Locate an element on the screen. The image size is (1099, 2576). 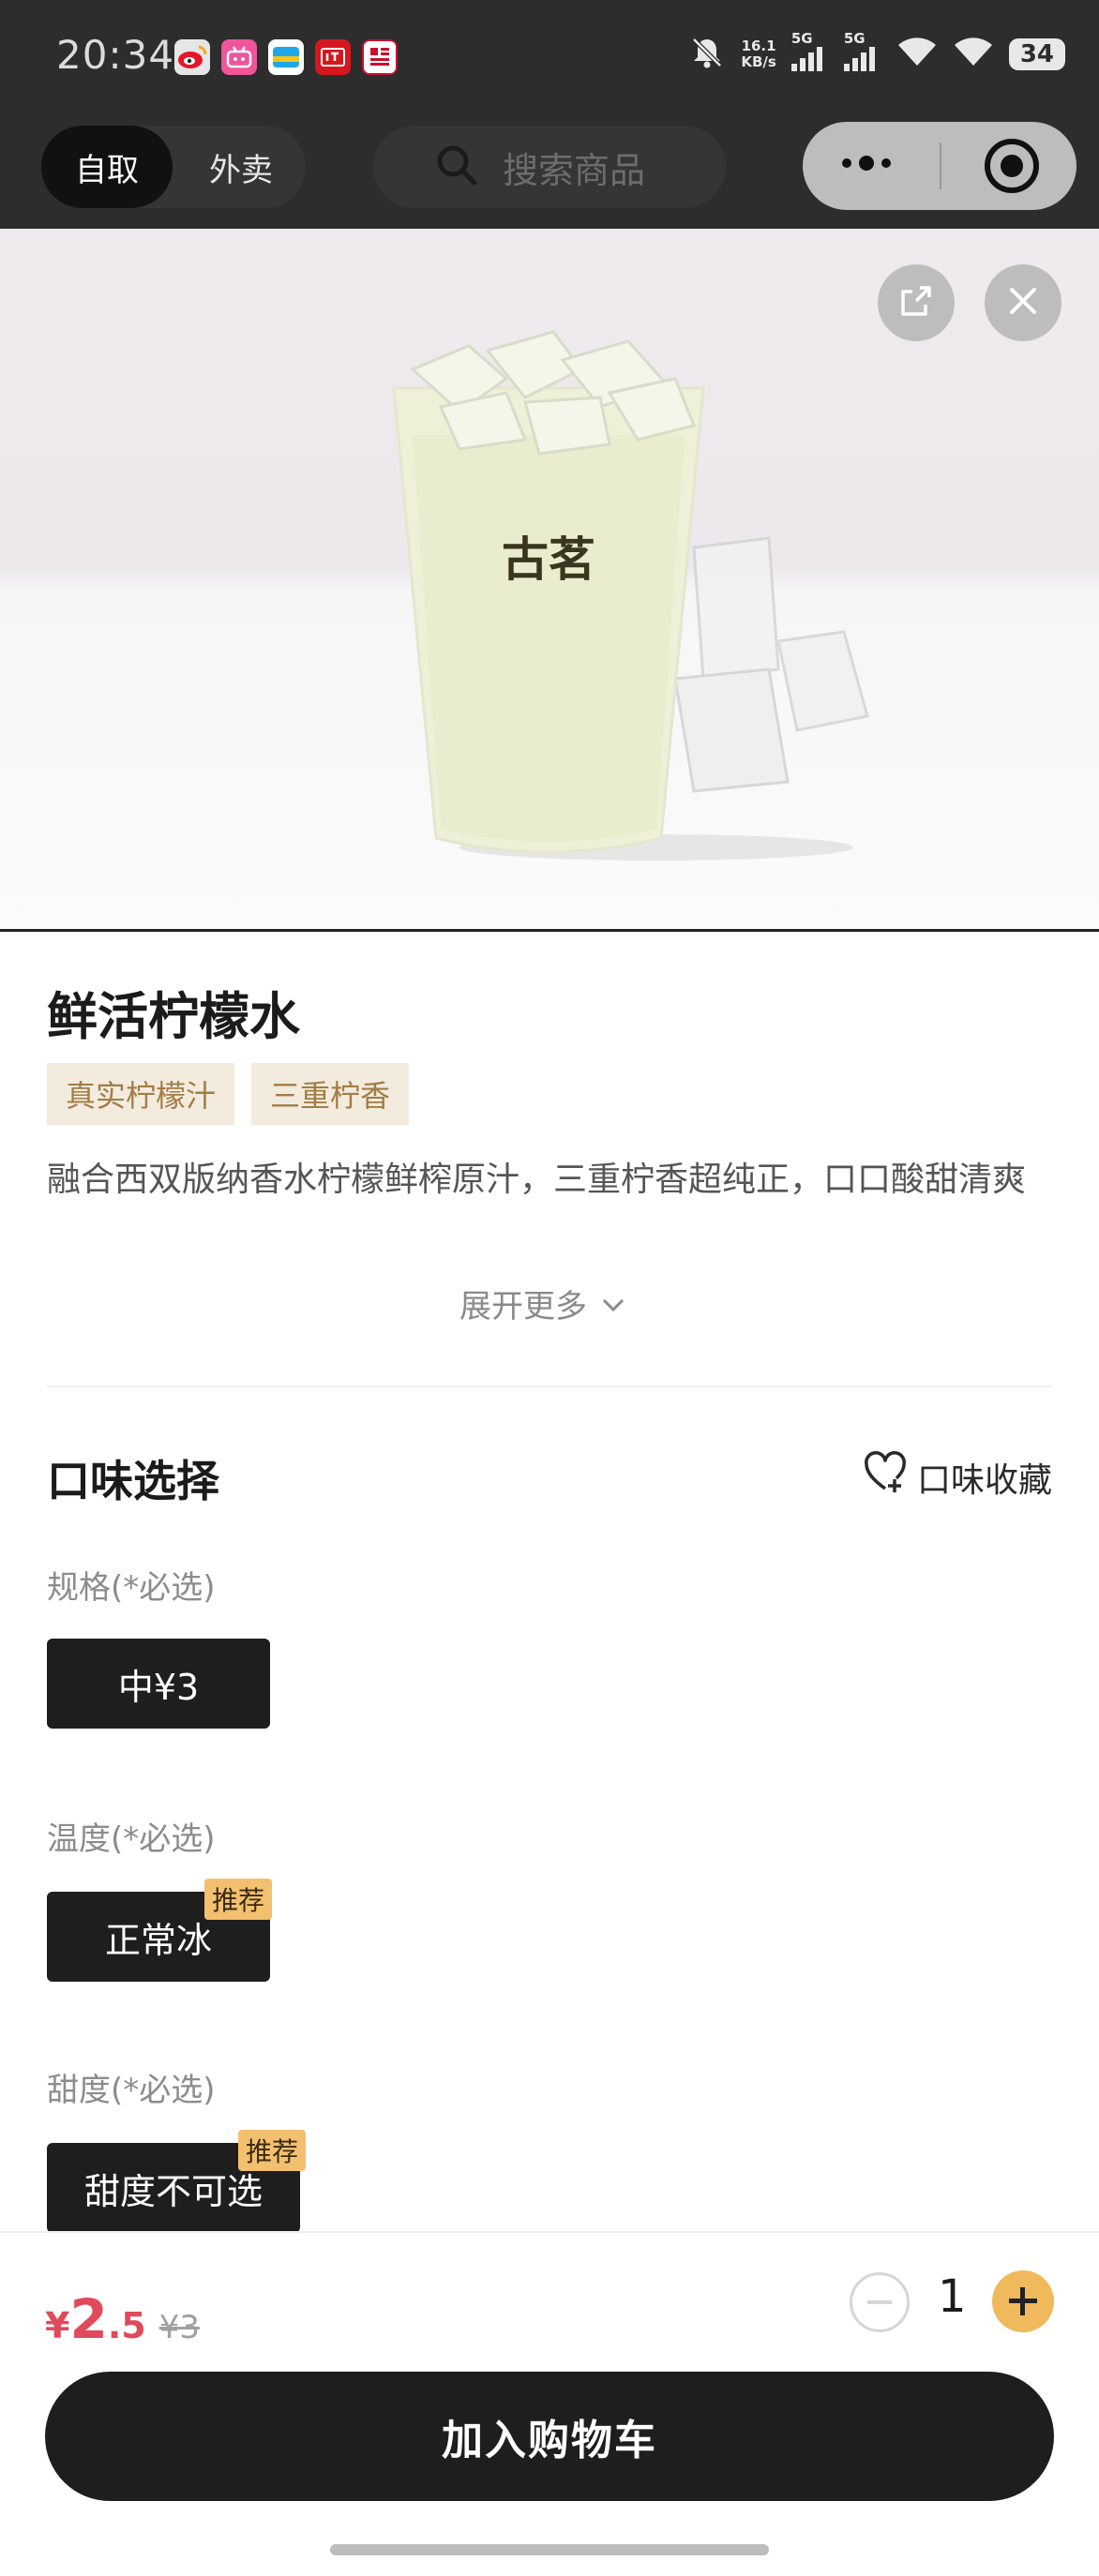
chevron-down-icon is located at coordinates (613, 1304).